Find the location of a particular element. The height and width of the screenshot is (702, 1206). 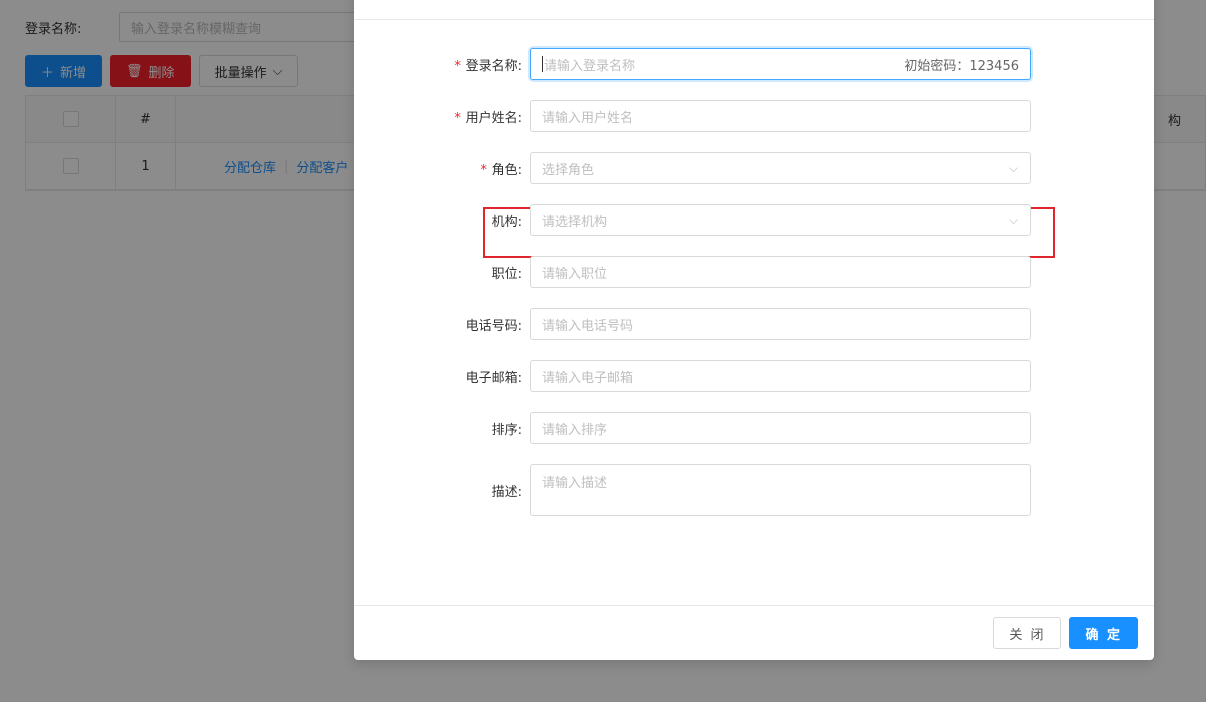

form-row-sort: 排序: 请输入排序 is located at coordinates (754, 428).